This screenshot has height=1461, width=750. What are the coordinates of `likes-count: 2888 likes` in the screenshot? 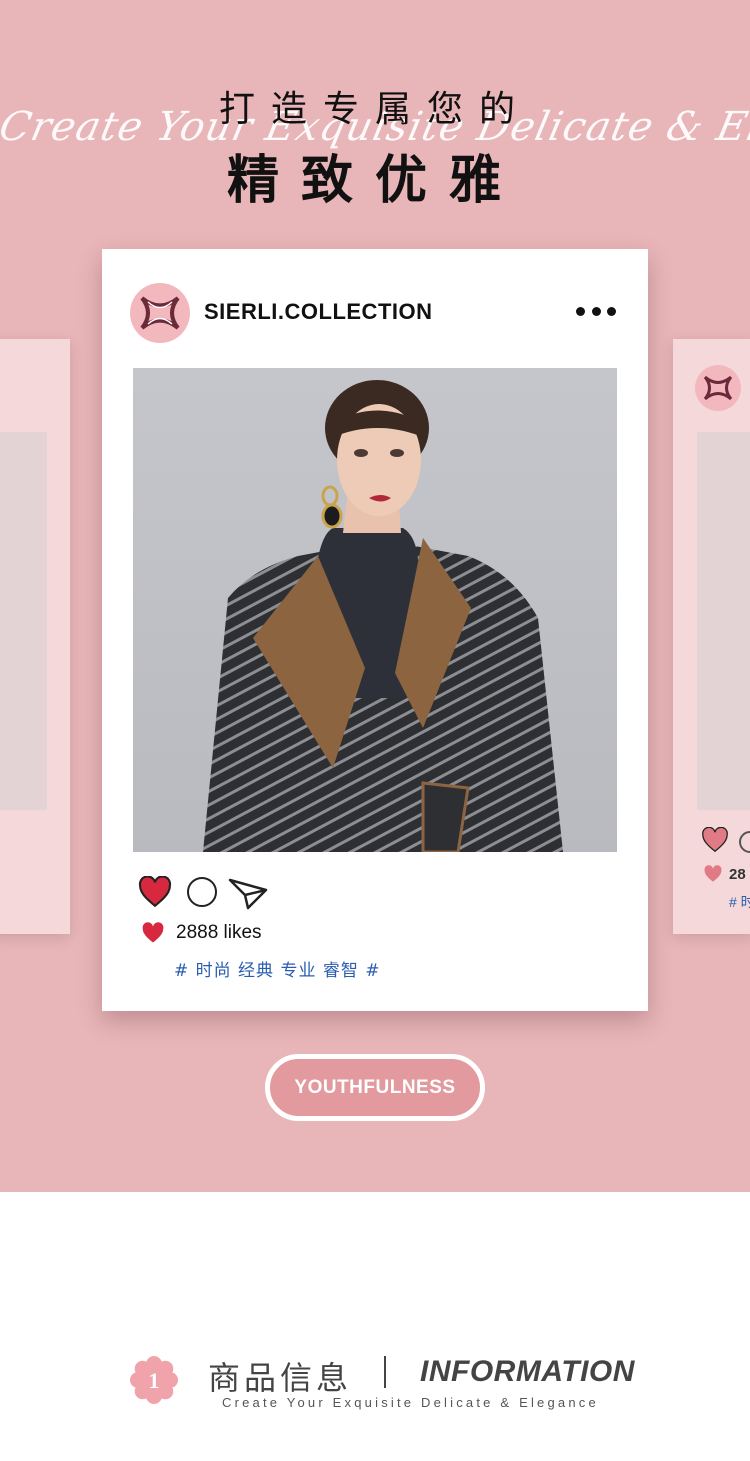 It's located at (219, 932).